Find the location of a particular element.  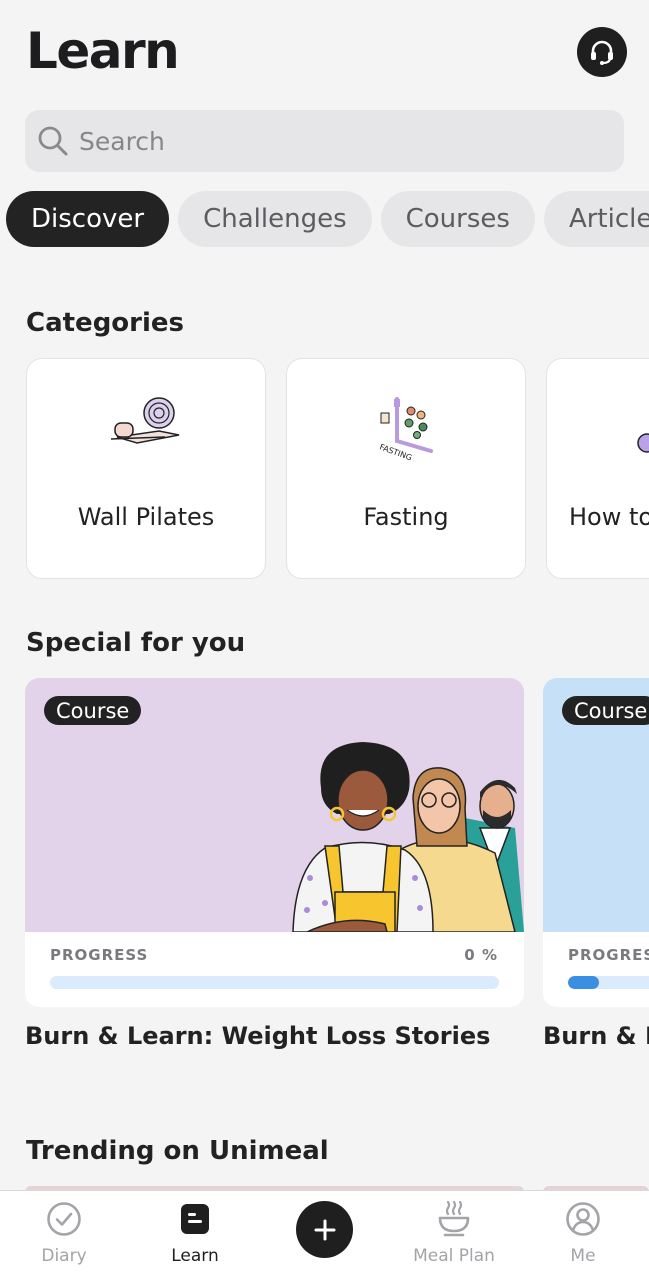

category-label: Fasting is located at coordinates (406, 517).